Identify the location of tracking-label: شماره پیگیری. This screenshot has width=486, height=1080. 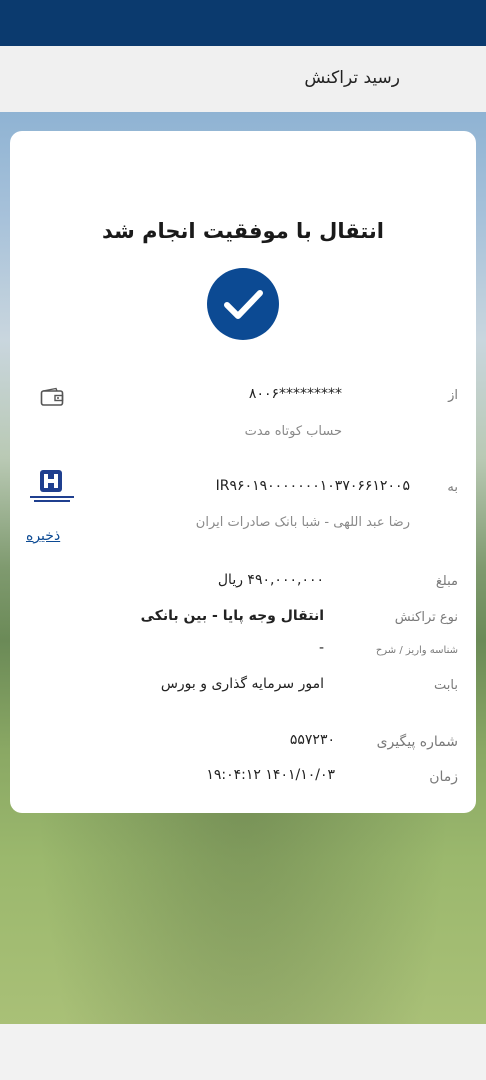
(417, 742).